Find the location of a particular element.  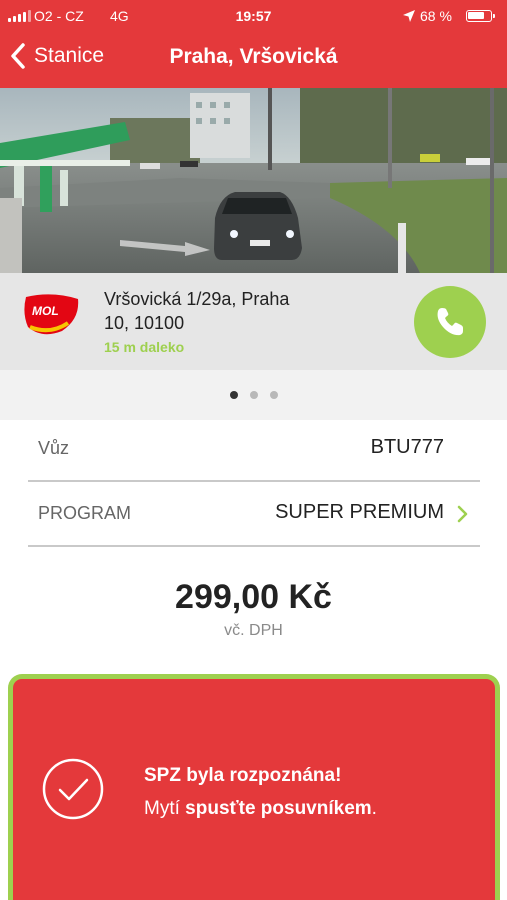

program-label: PROGRAM is located at coordinates (85, 513).